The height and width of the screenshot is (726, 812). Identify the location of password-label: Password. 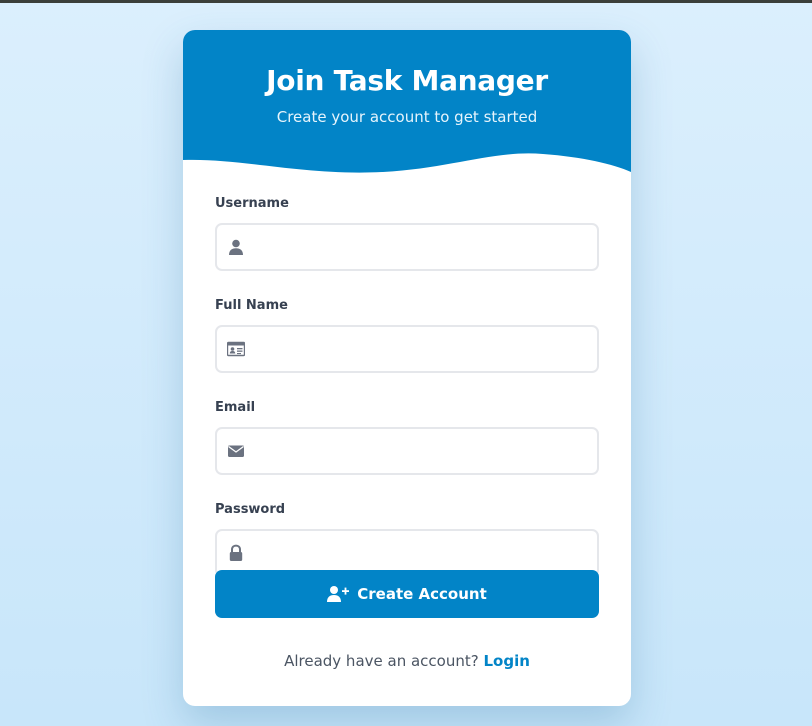
(250, 509).